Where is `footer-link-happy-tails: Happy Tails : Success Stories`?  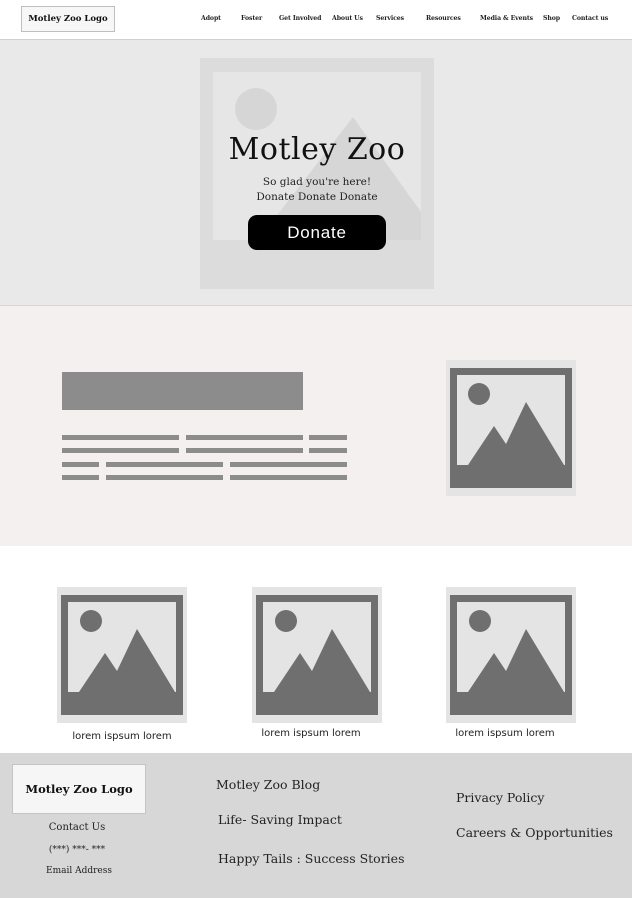
footer-link-happy-tails: Happy Tails : Success Stories is located at coordinates (311, 858).